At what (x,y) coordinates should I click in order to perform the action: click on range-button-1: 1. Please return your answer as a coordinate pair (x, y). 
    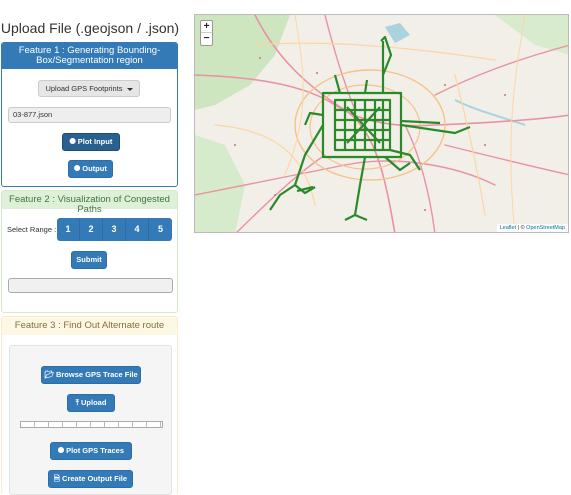
    Looking at the image, I should click on (68, 229).